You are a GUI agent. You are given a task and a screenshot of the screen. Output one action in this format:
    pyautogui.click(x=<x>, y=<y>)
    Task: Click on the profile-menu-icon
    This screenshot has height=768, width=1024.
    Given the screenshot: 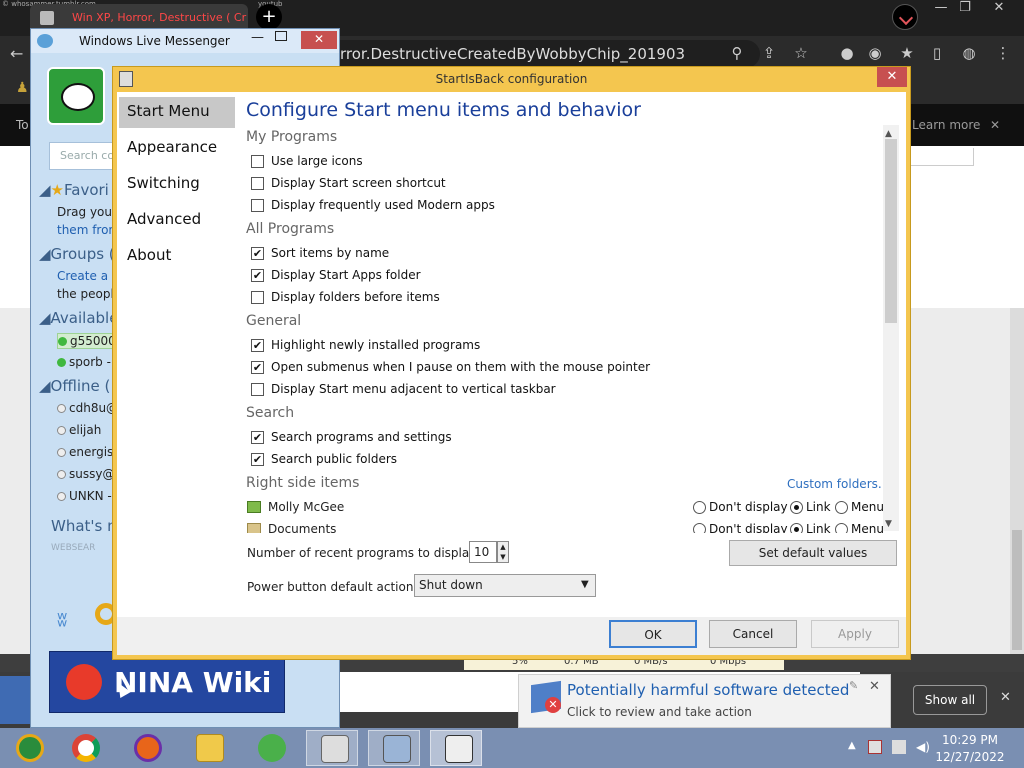 What is the action you would take?
    pyautogui.click(x=905, y=17)
    